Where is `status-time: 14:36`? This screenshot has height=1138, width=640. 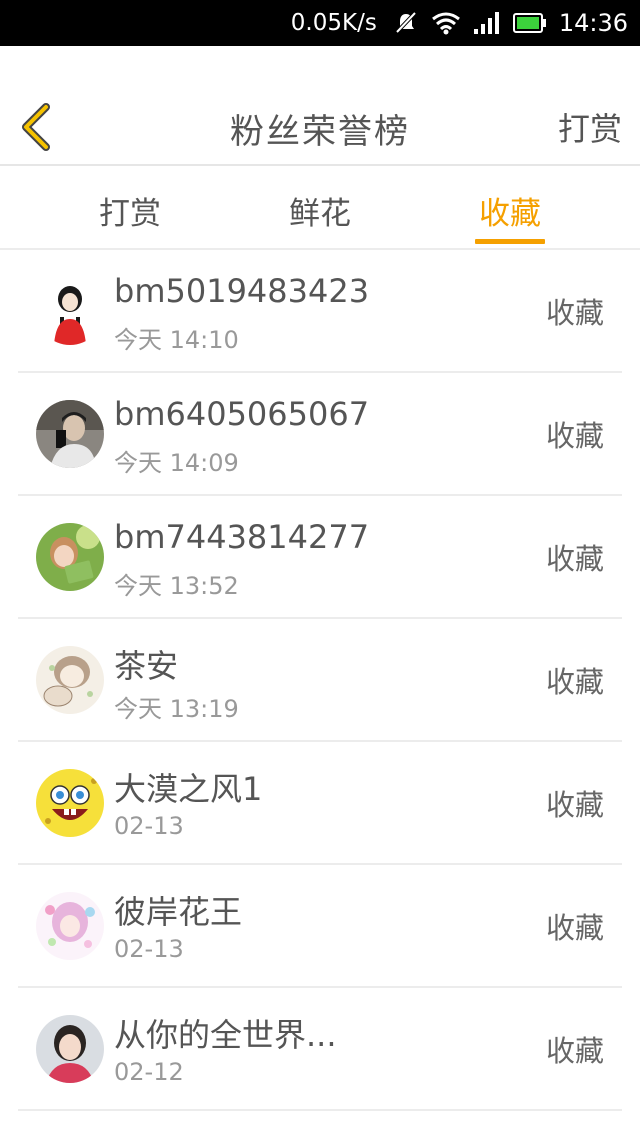
status-time: 14:36 is located at coordinates (593, 23).